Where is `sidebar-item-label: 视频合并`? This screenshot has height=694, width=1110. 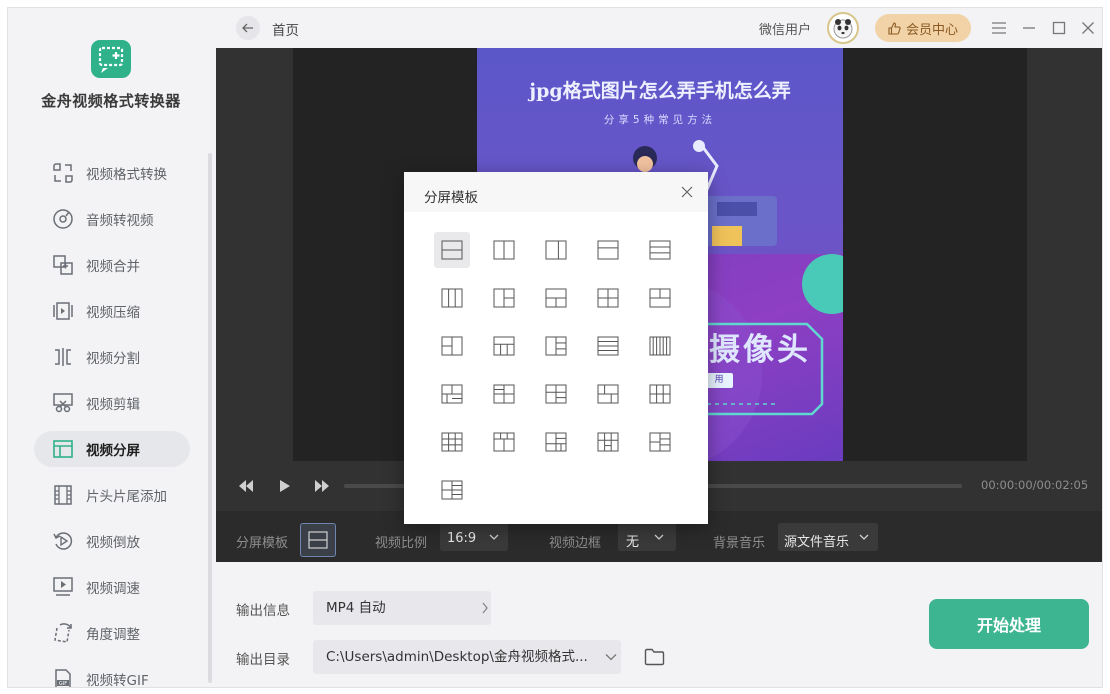
sidebar-item-label: 视频合并 is located at coordinates (113, 267).